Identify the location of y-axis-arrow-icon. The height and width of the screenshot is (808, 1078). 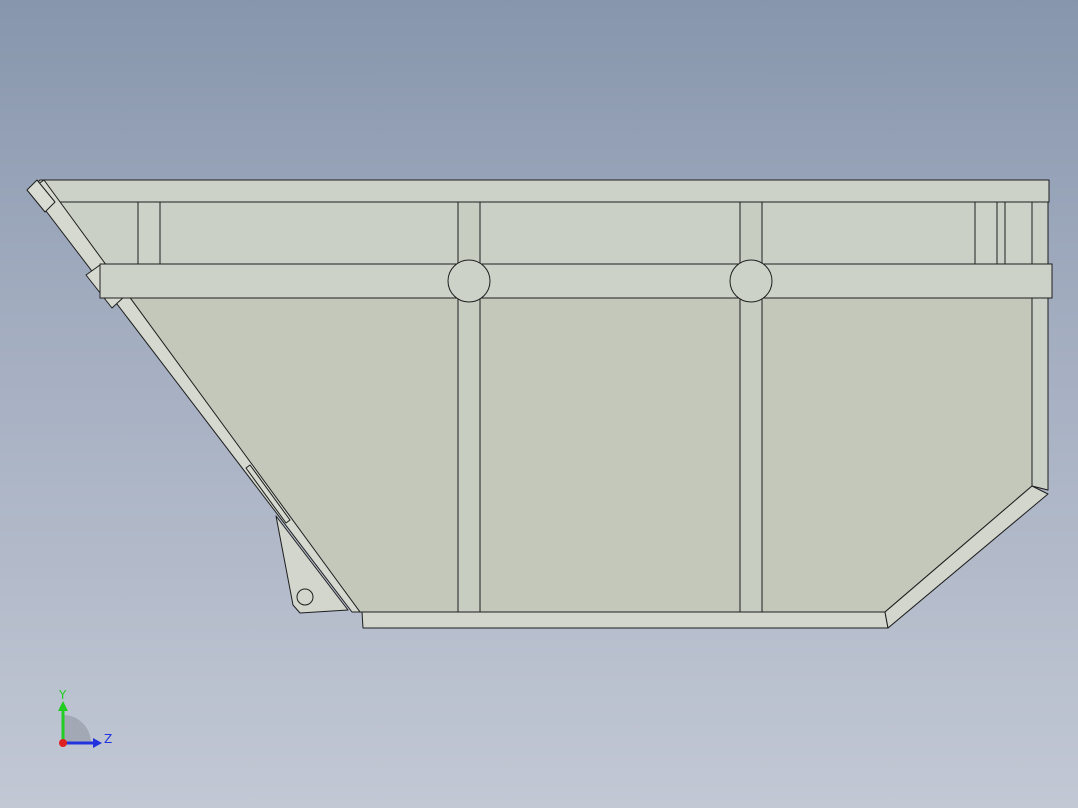
(63, 706).